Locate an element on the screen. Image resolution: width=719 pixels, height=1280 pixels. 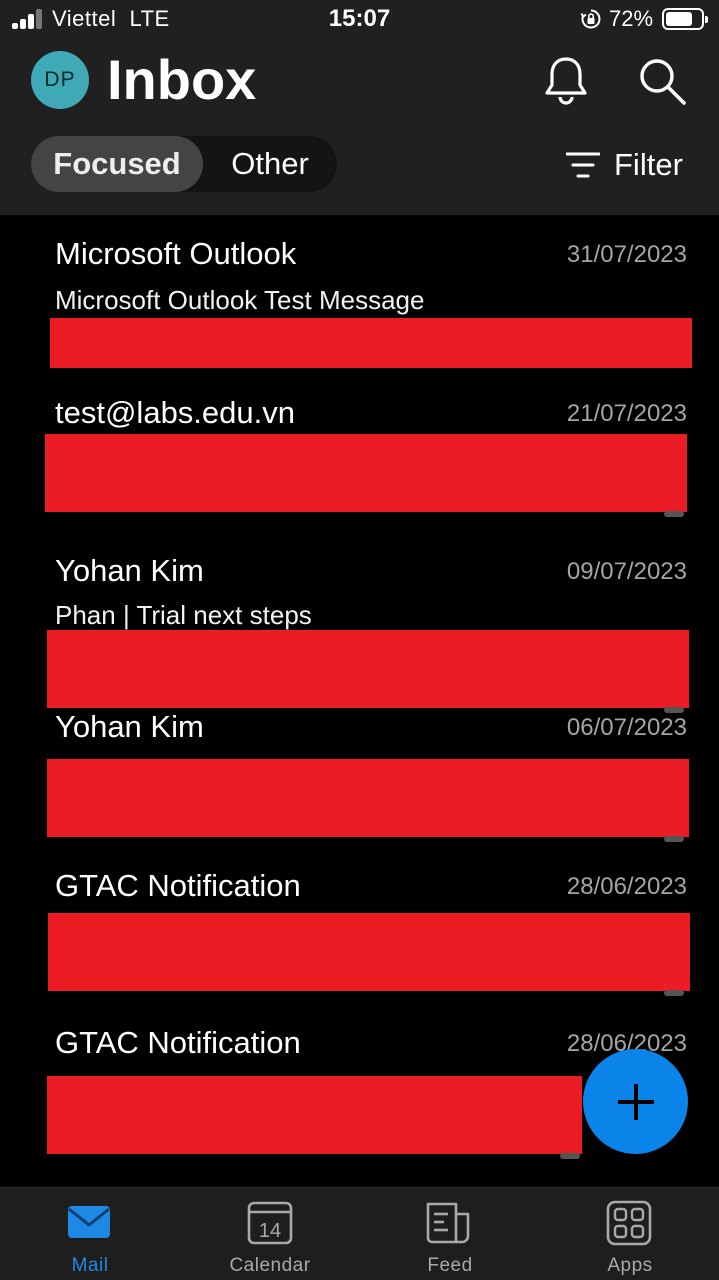
tab-calendar: 14 Calendar is located at coordinates (270, 1234).